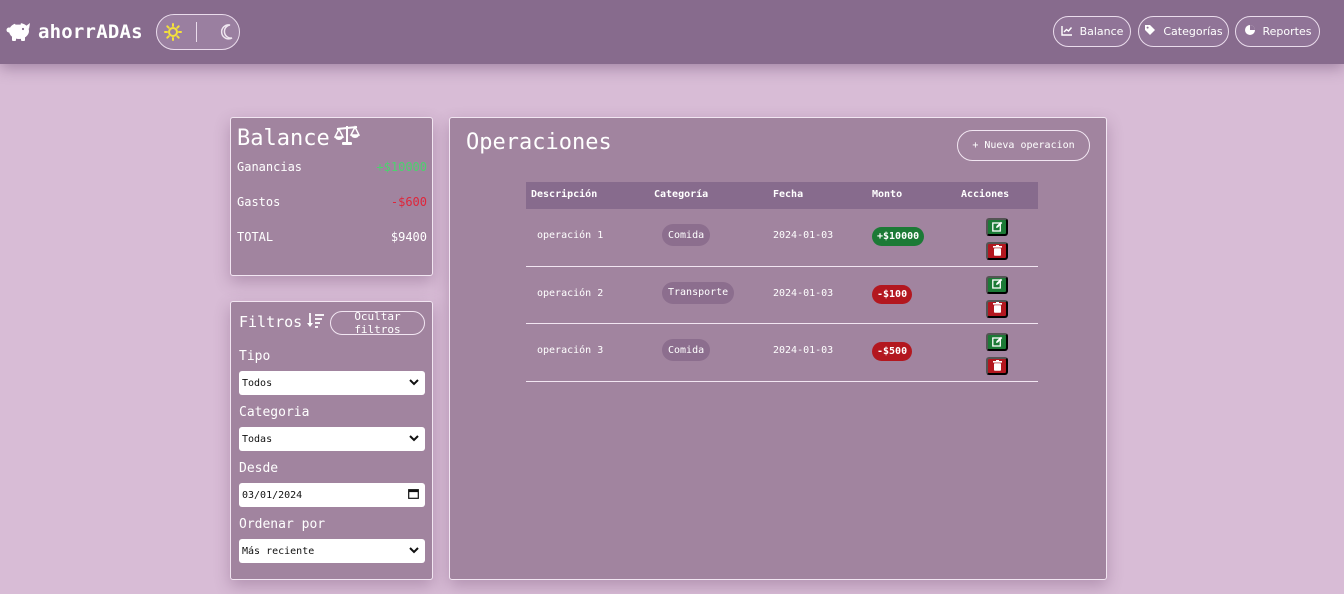  I want to click on categoria-select: Todas, so click(332, 439).